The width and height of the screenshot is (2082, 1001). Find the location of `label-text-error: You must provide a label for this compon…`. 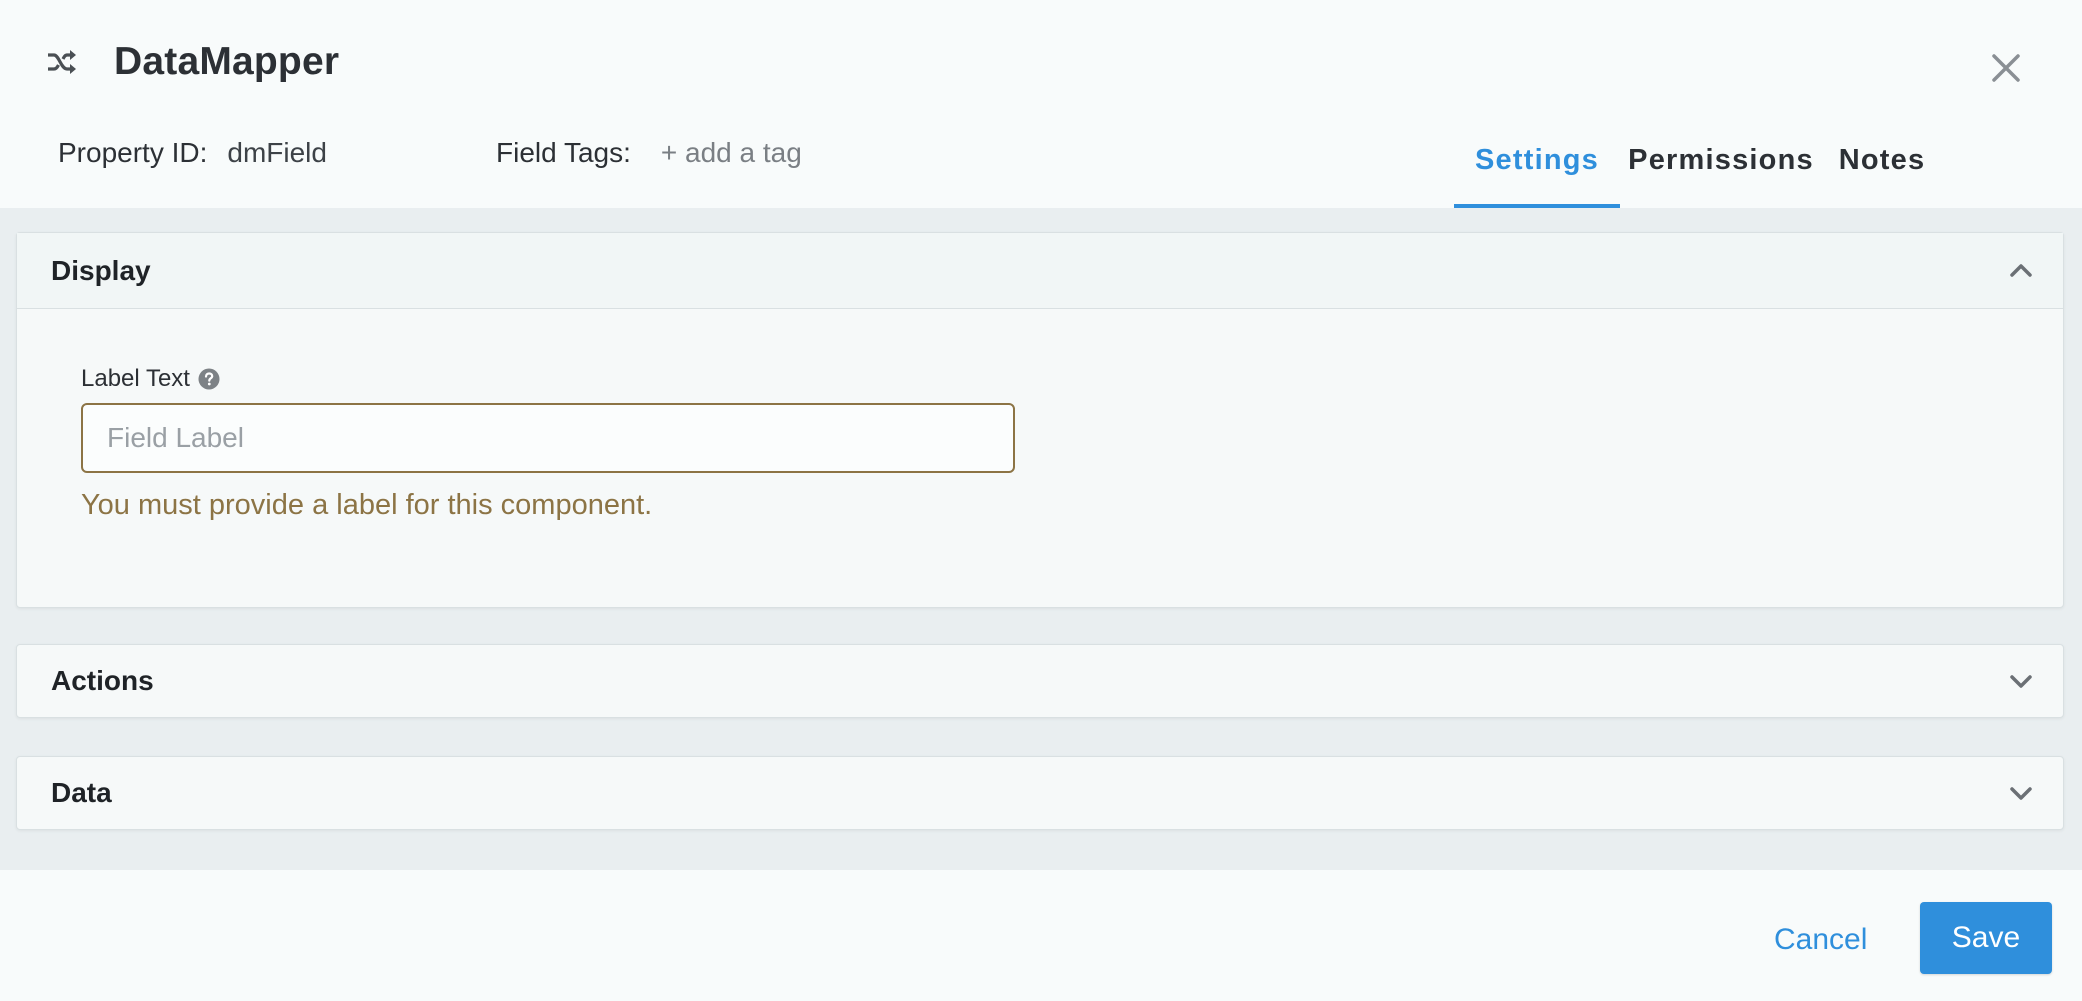

label-text-error: You must provide a label for this compon… is located at coordinates (367, 505).